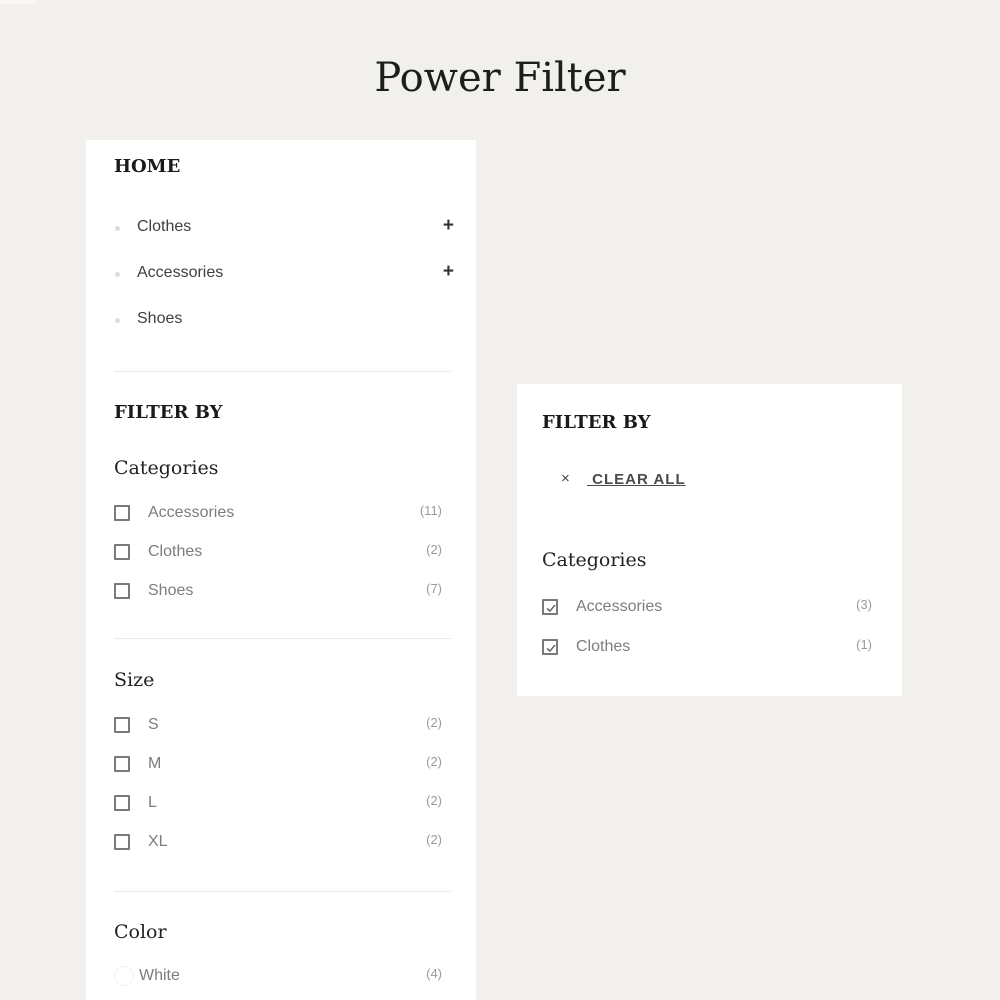 The image size is (1000, 1000). What do you see at coordinates (278, 592) in the screenshot?
I see `facet-category-shoes: Shoes (7)` at bounding box center [278, 592].